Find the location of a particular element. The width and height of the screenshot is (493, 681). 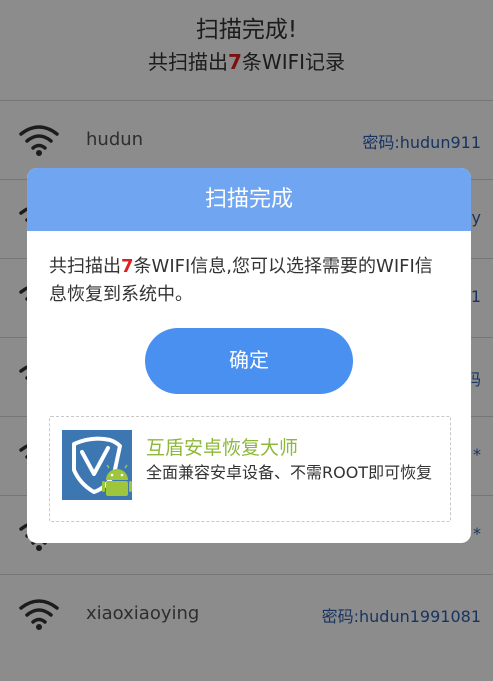

promo-description: 全面兼容安卓设备、不需ROOT即可恢复 is located at coordinates (289, 472).